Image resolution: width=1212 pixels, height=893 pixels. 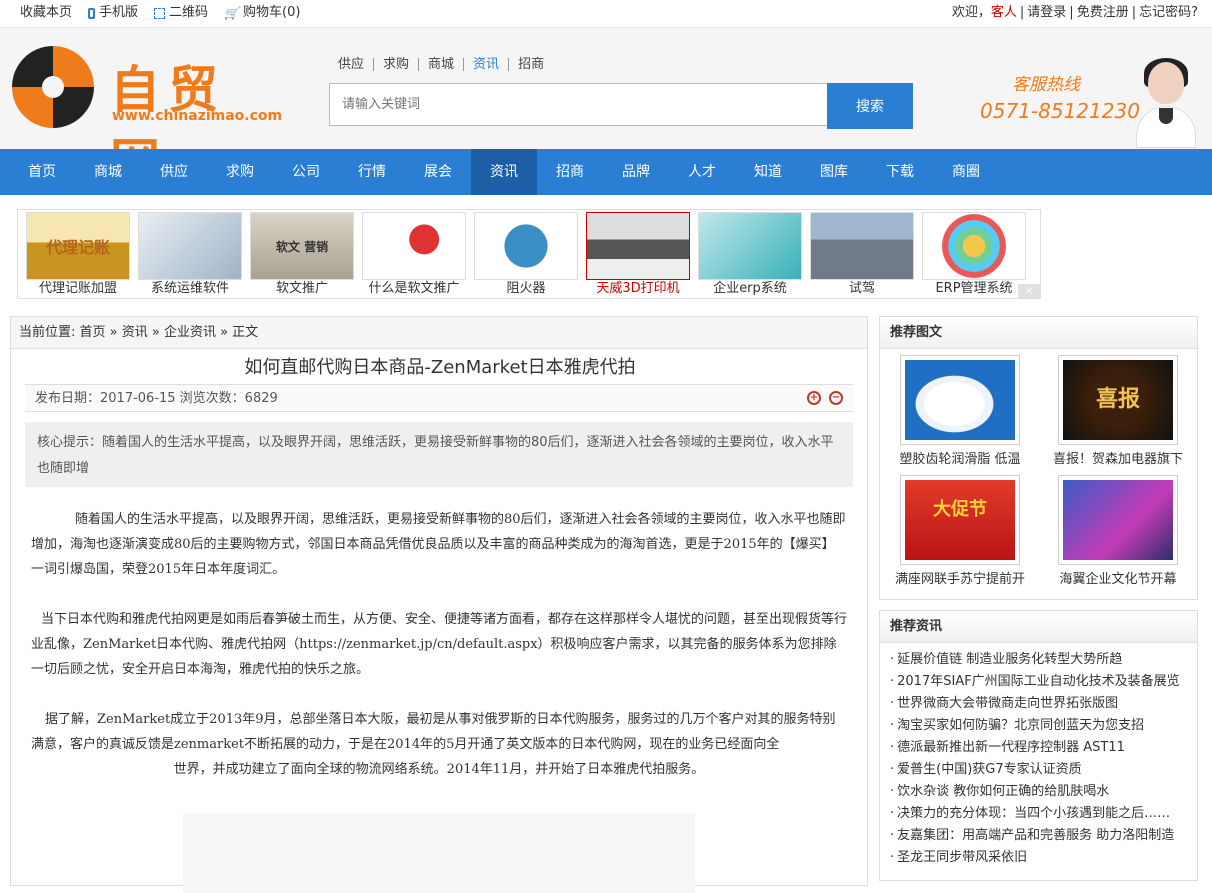 I want to click on hotline-label: 客服热线, so click(x=1046, y=85).